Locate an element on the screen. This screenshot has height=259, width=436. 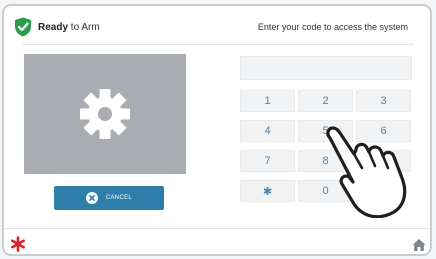
asterisk-icon is located at coordinates (18, 244).